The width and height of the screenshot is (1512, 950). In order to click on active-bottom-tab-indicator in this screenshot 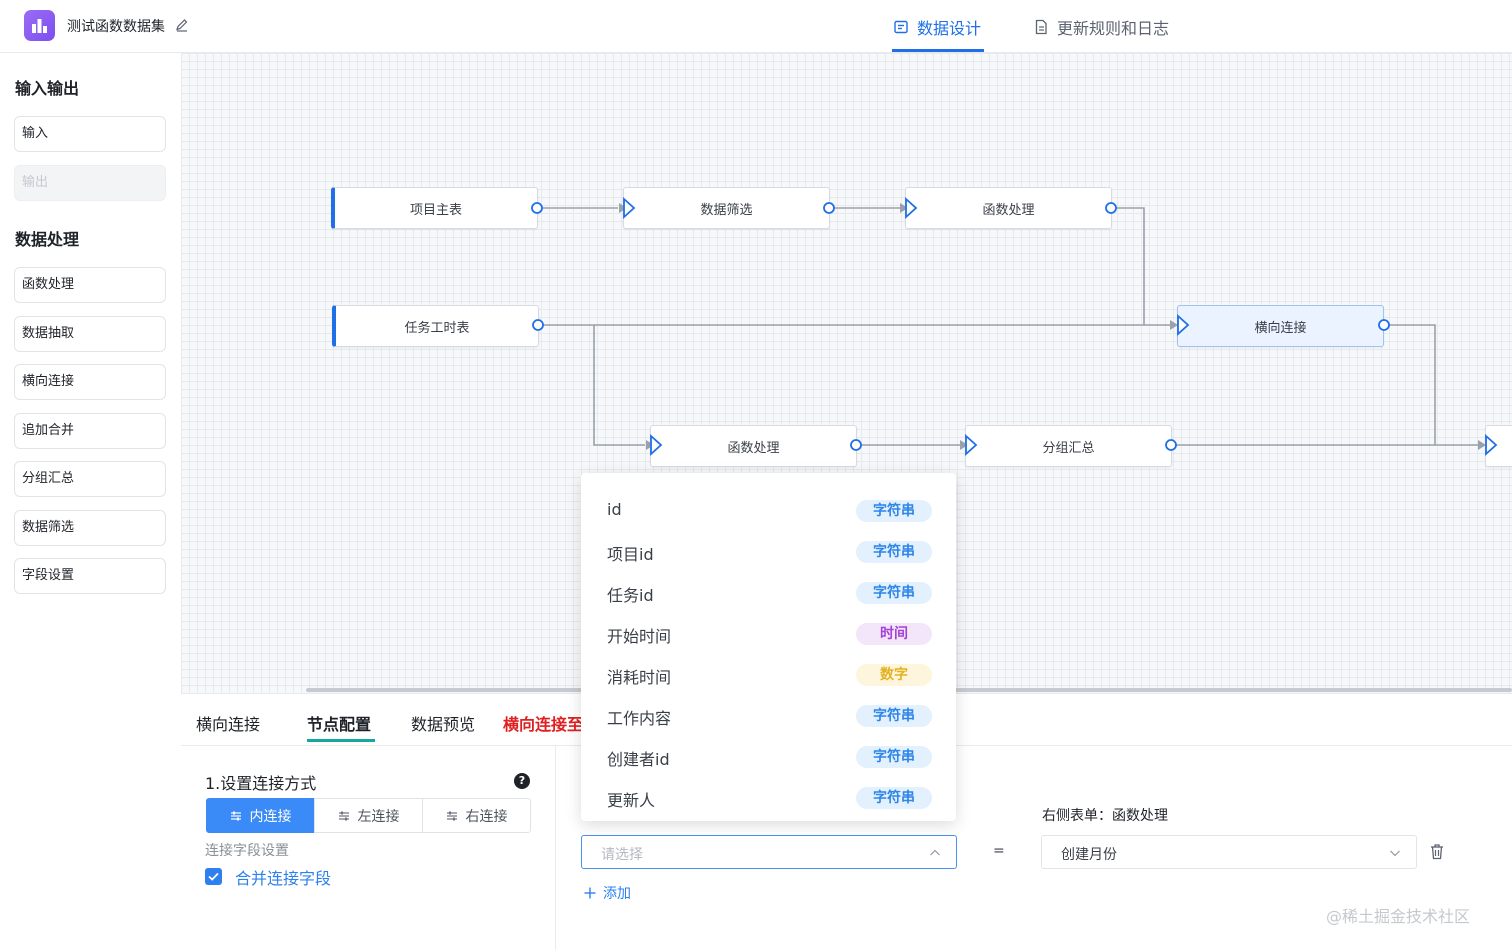, I will do `click(341, 740)`.